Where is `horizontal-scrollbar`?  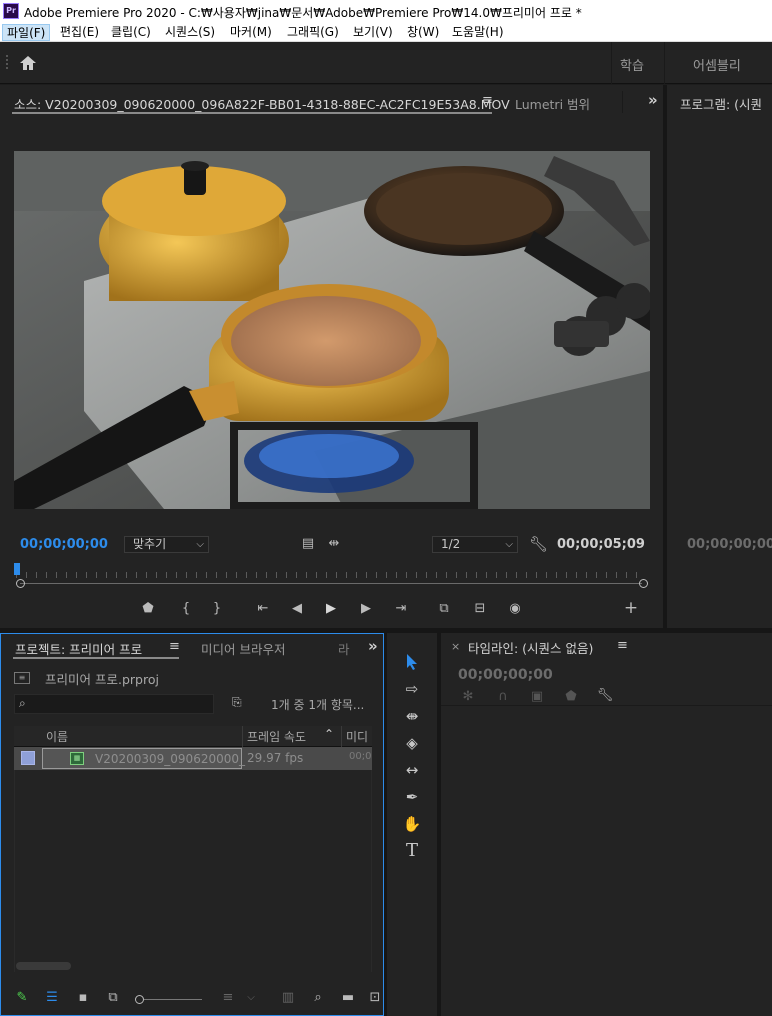 horizontal-scrollbar is located at coordinates (43, 966).